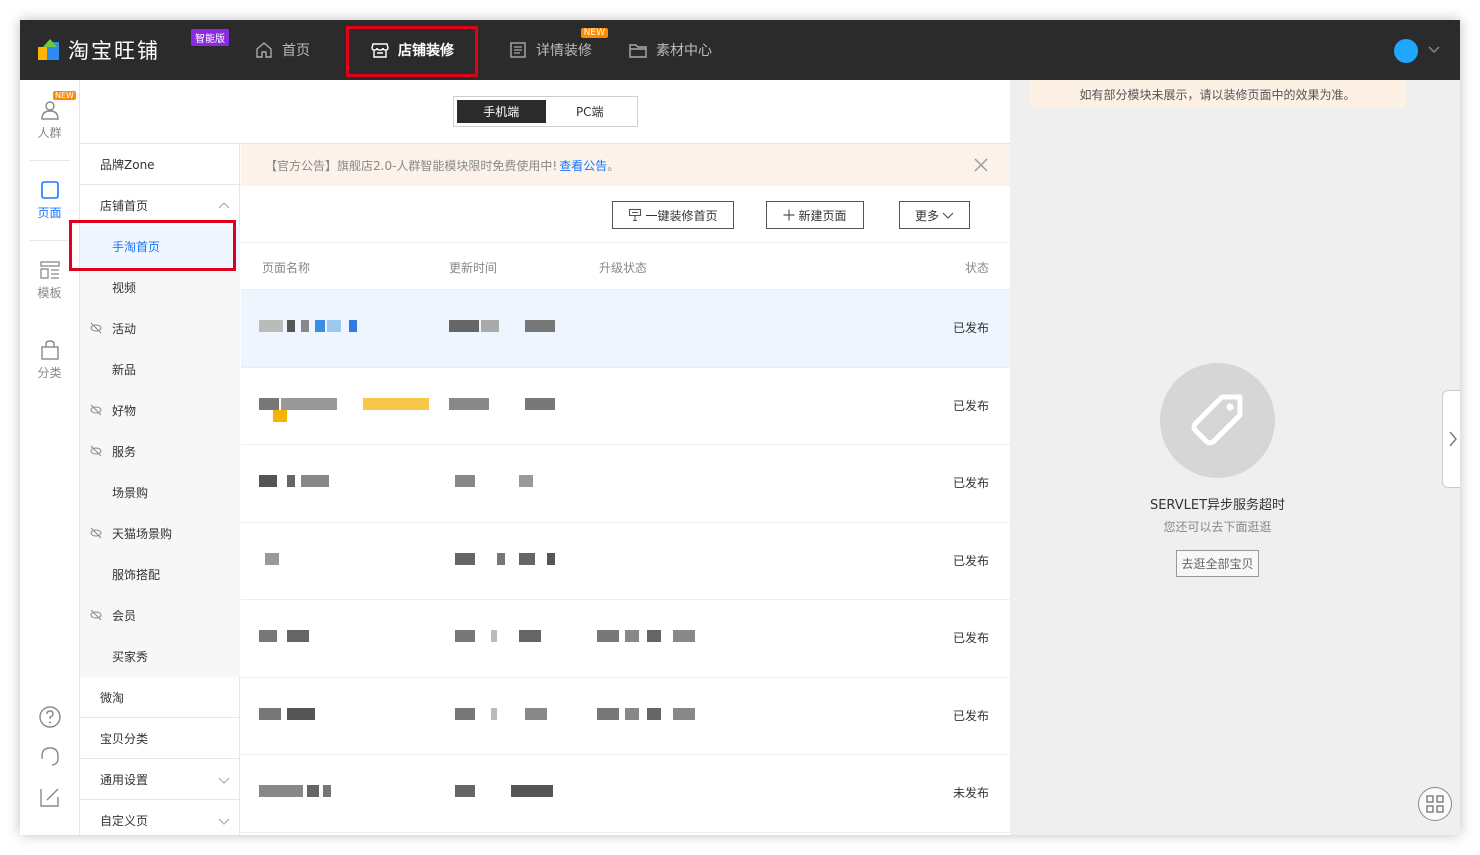 The height and width of the screenshot is (855, 1480). Describe the element at coordinates (112, 697) in the screenshot. I see `menu-label: 微淘` at that location.